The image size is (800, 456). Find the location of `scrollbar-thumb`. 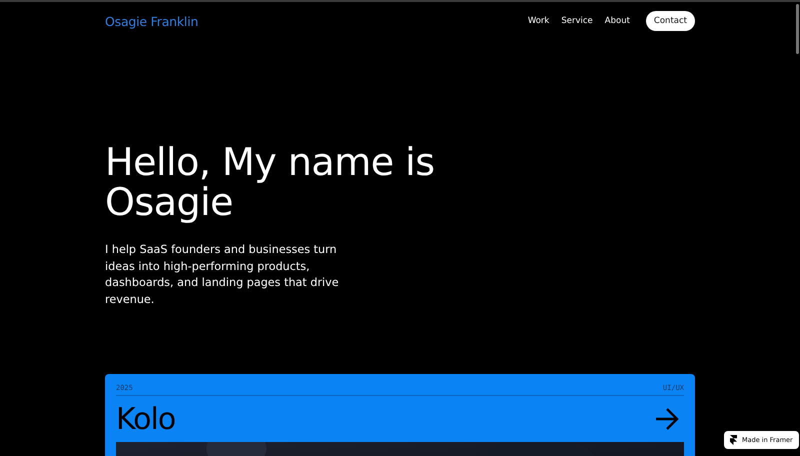

scrollbar-thumb is located at coordinates (797, 29).